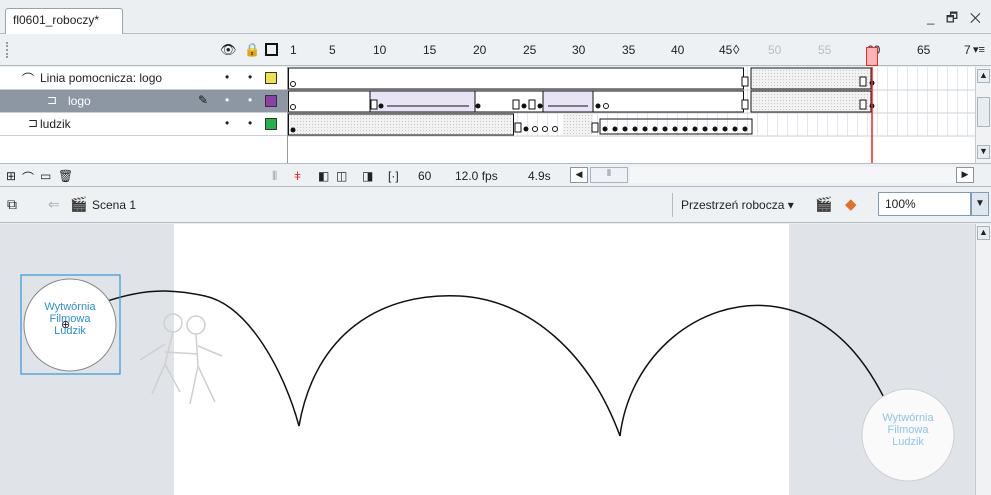 This screenshot has height=495, width=991. Describe the element at coordinates (579, 50) in the screenshot. I see `frame-number: 30` at that location.